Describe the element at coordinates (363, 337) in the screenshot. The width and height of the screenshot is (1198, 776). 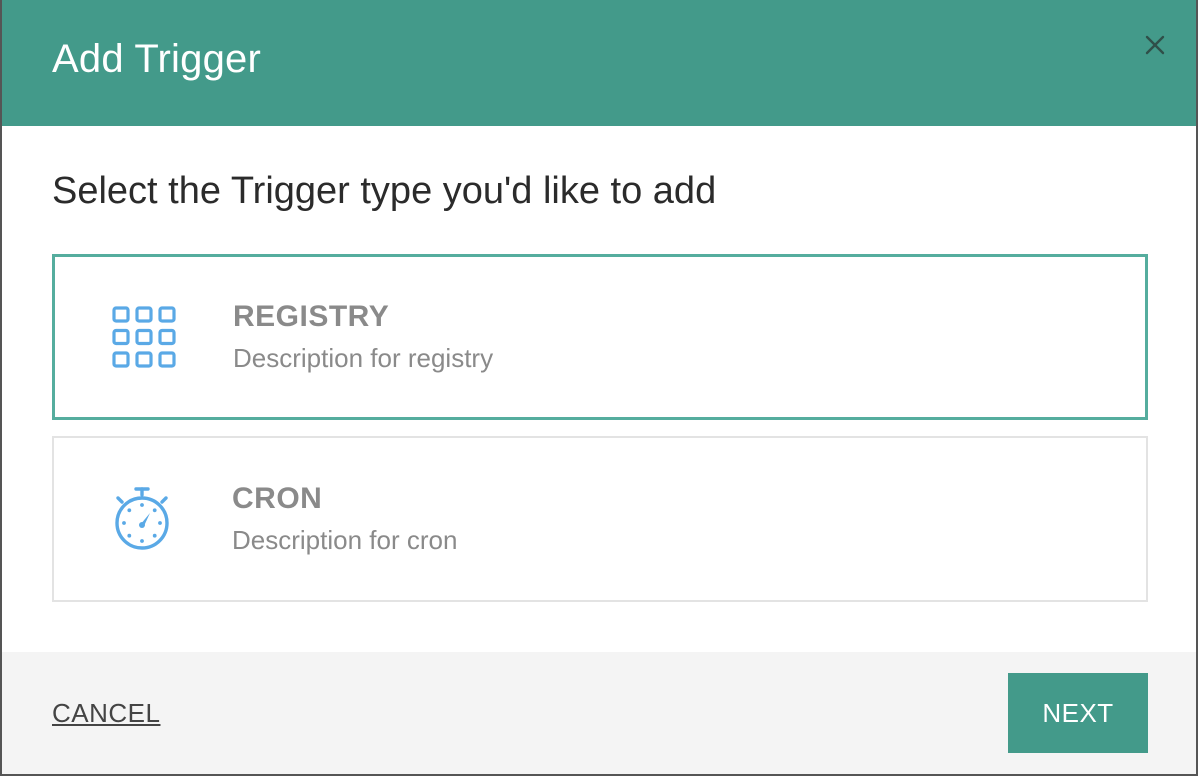
I see `option-text: REGISTRY Description for registry` at that location.